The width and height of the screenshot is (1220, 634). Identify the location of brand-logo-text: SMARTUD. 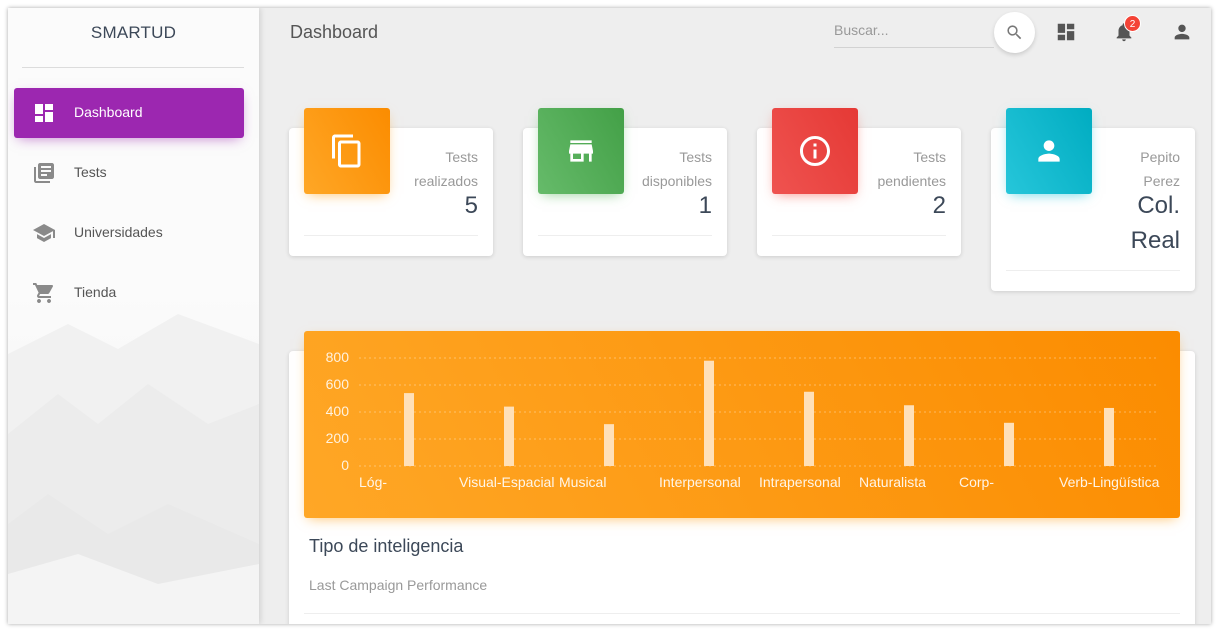
(133, 37).